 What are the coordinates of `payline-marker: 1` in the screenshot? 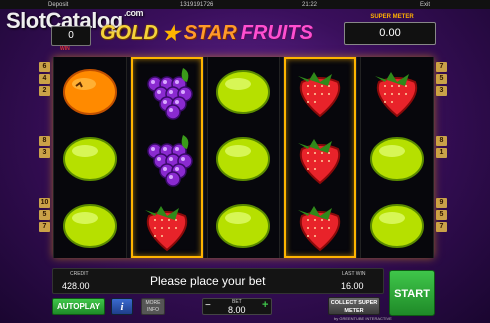 It's located at (441, 153).